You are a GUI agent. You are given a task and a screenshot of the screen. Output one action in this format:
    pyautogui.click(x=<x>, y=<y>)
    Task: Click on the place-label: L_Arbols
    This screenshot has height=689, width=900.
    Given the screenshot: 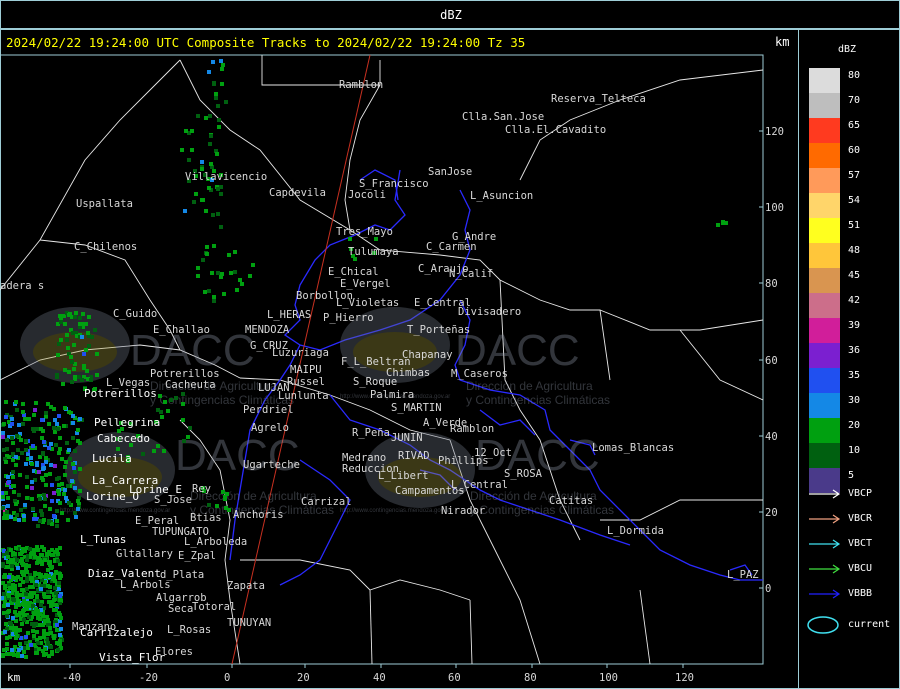 What is the action you would take?
    pyautogui.click(x=145, y=585)
    